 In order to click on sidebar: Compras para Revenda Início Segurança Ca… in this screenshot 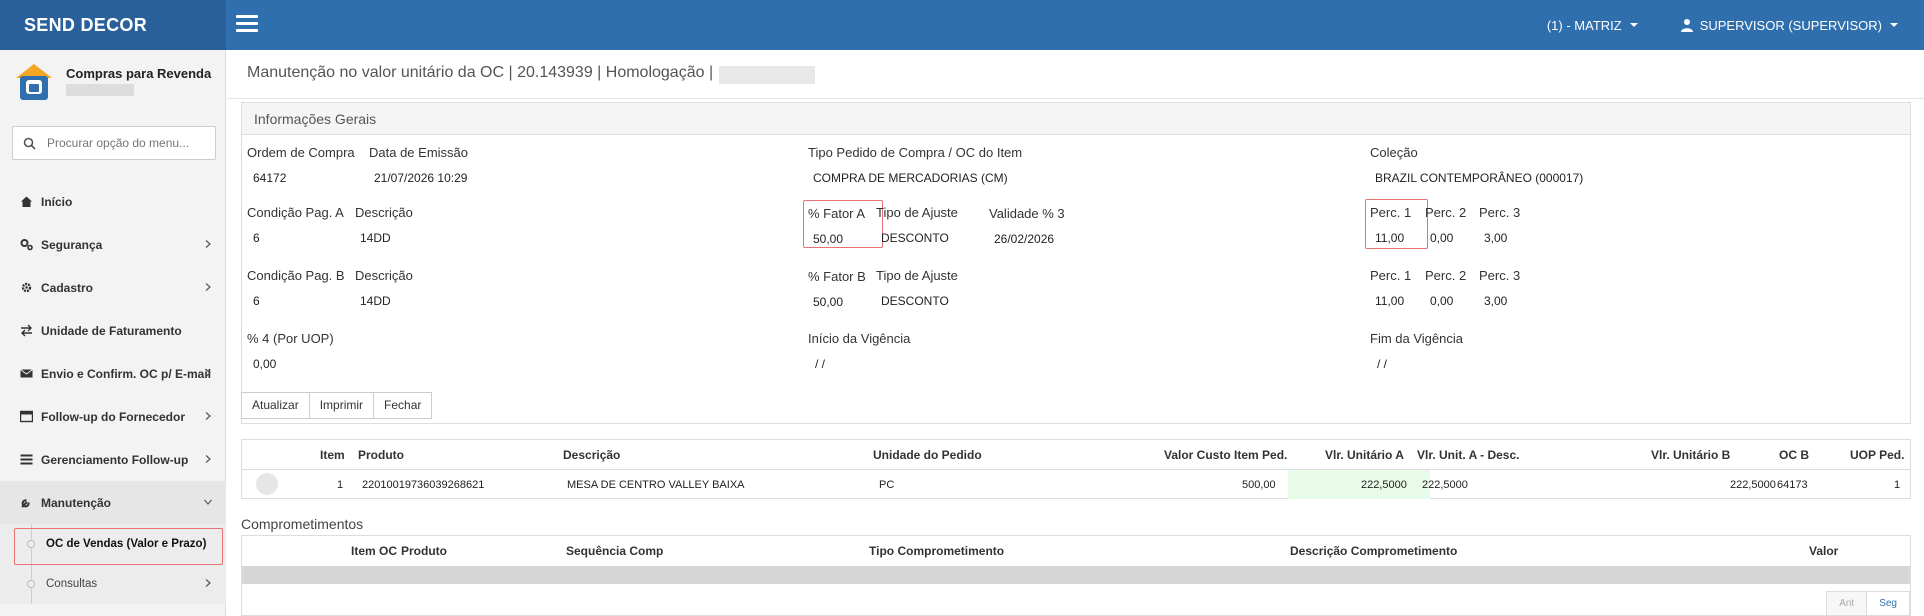, I will do `click(113, 333)`.